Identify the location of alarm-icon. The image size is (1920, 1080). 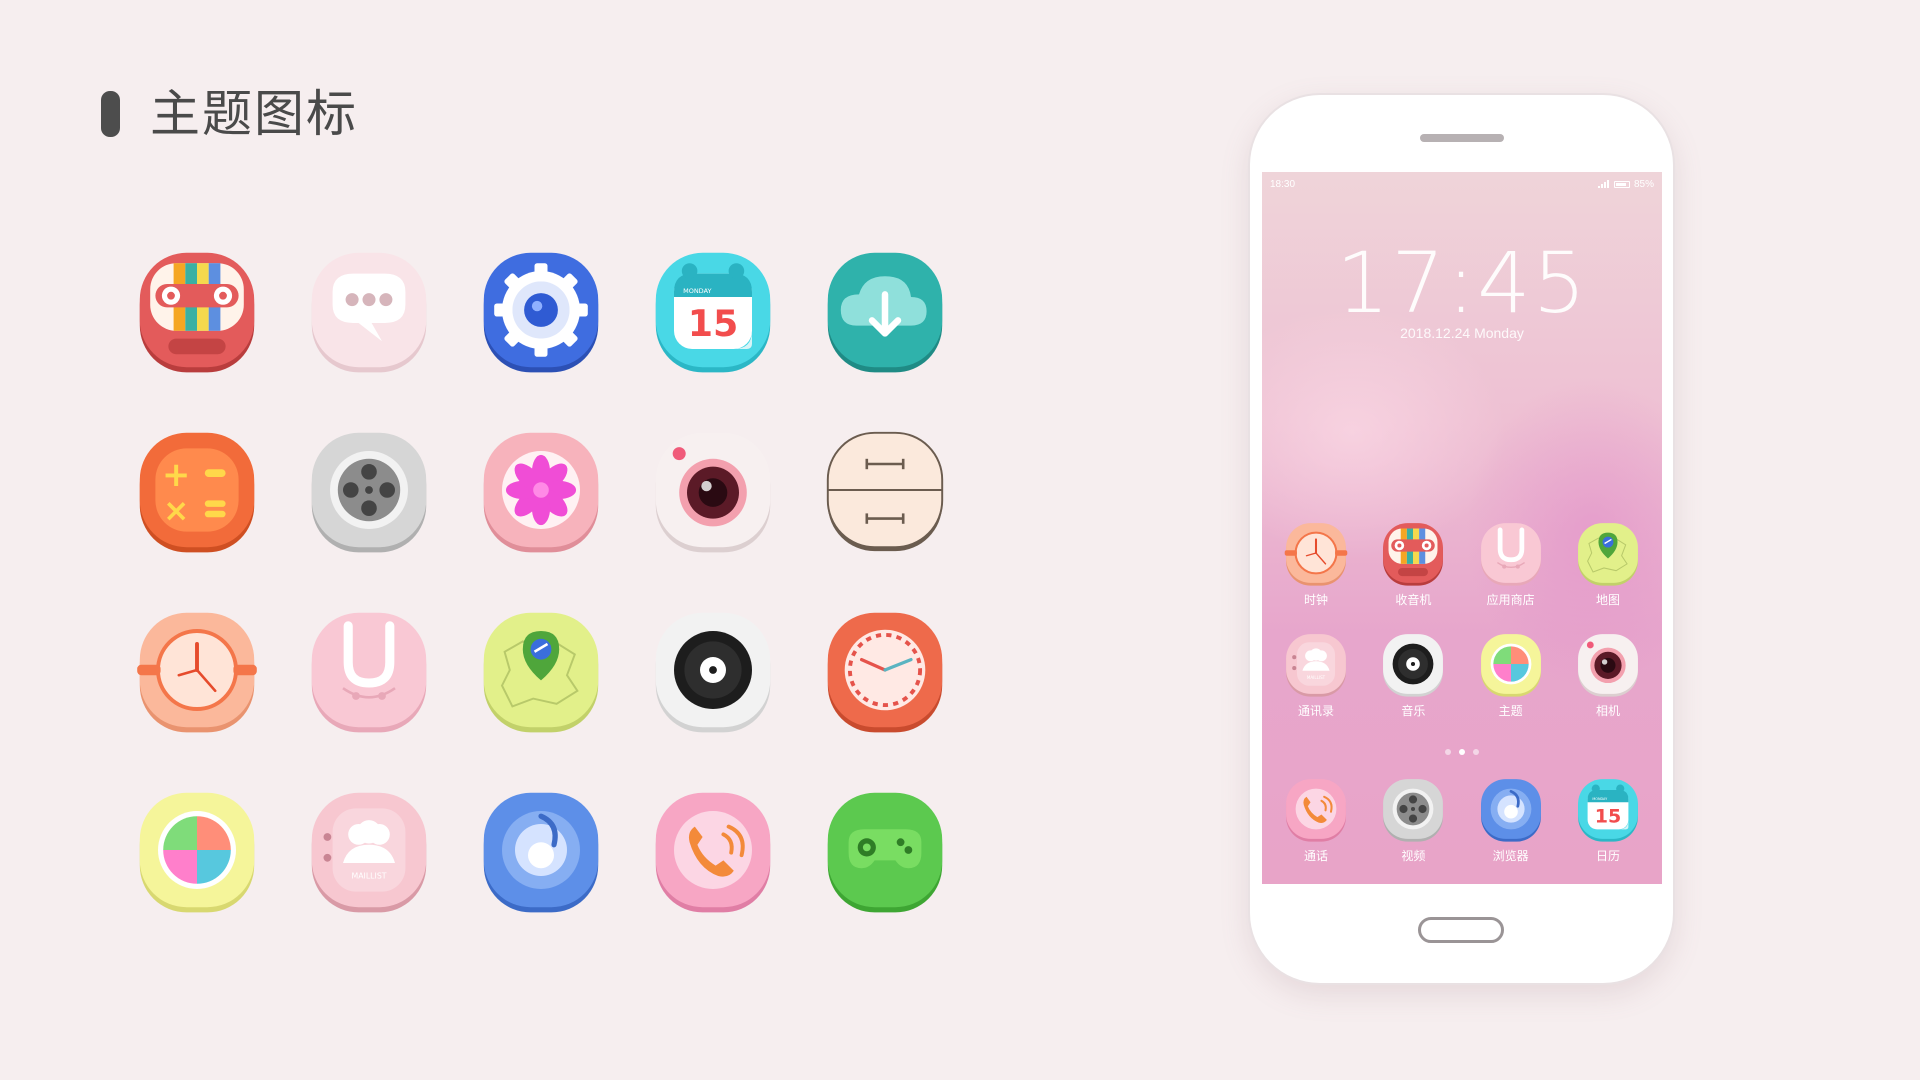
(885, 672).